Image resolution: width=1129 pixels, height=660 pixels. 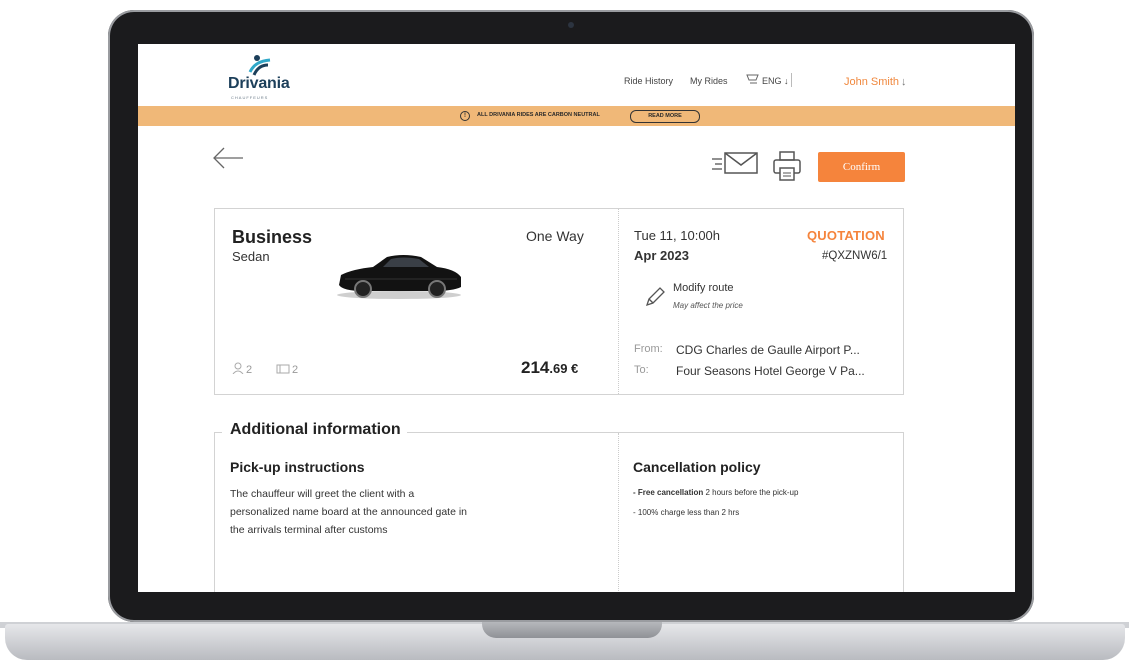 What do you see at coordinates (249, 370) in the screenshot?
I see `passenger-count: 2` at bounding box center [249, 370].